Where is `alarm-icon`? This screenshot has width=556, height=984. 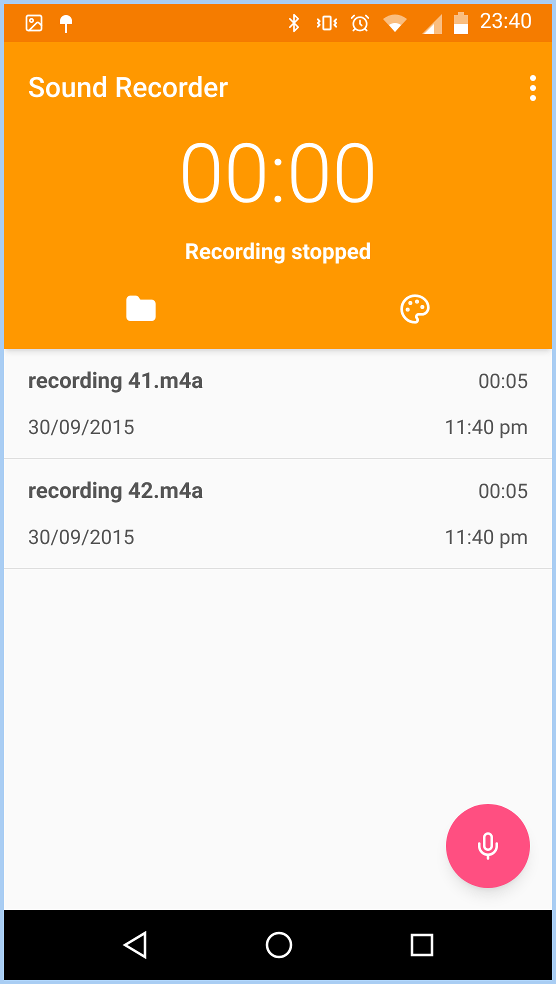 alarm-icon is located at coordinates (360, 23).